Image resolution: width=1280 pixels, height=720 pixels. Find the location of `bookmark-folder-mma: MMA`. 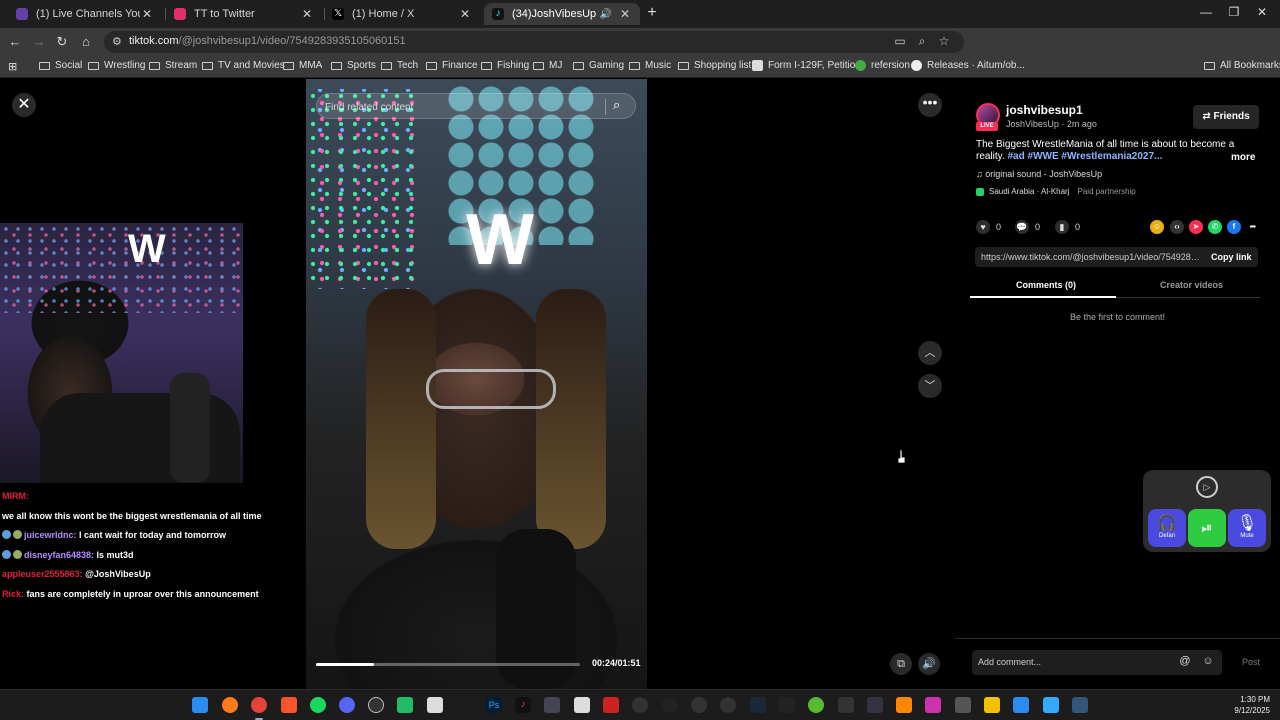

bookmark-folder-mma: MMA is located at coordinates (302, 65).